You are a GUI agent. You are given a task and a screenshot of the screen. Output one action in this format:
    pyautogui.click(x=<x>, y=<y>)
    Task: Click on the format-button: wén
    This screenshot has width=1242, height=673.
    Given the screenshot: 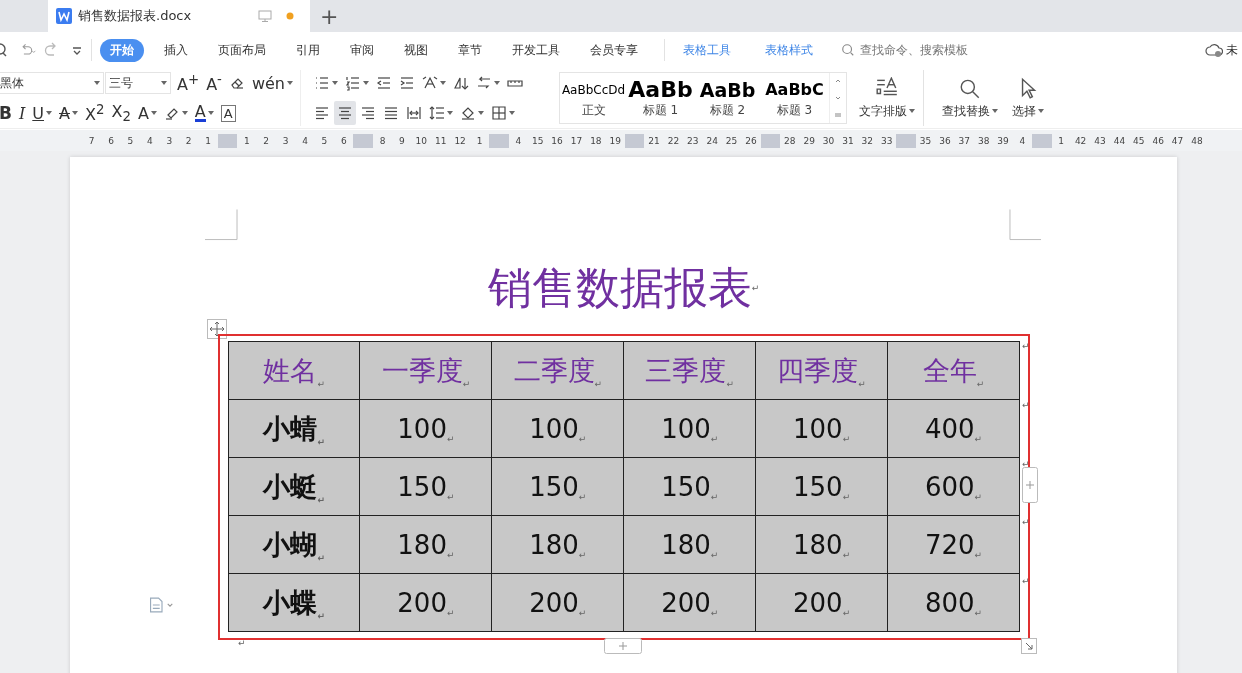 What is the action you would take?
    pyautogui.click(x=272, y=83)
    